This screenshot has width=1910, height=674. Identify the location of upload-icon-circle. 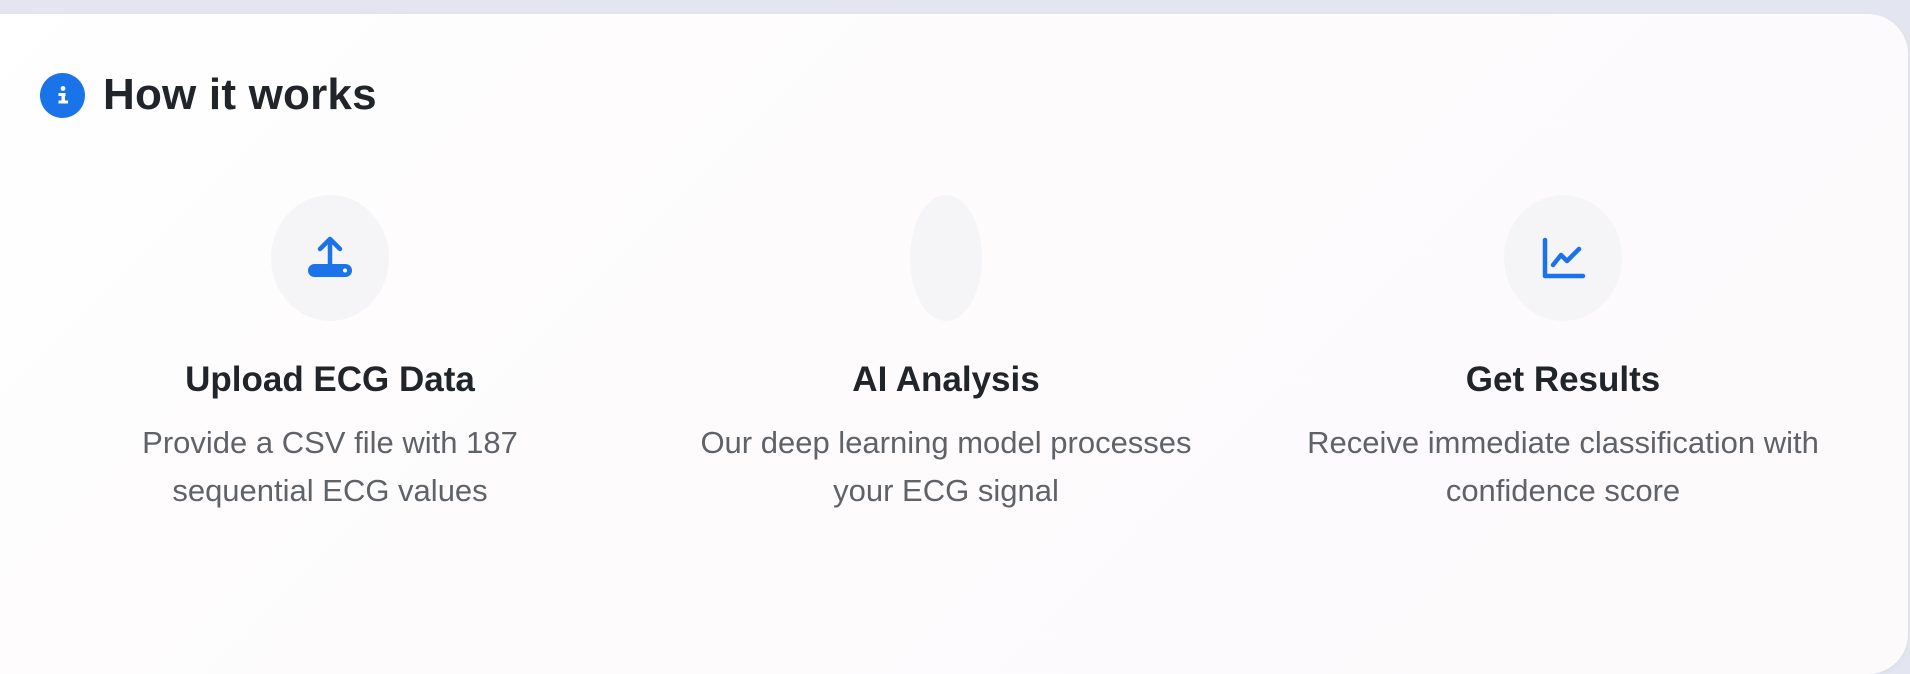
(330, 258).